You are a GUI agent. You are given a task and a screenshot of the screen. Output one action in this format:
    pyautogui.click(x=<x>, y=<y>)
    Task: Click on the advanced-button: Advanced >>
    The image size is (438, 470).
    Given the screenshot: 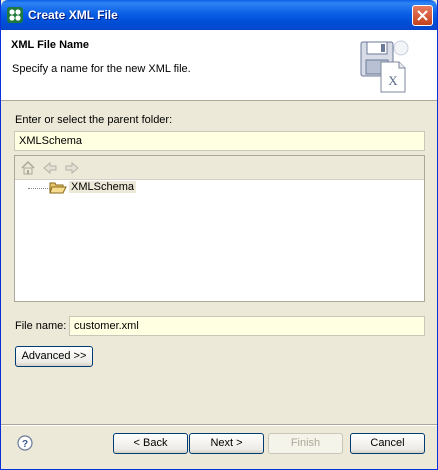 What is the action you would take?
    pyautogui.click(x=54, y=356)
    